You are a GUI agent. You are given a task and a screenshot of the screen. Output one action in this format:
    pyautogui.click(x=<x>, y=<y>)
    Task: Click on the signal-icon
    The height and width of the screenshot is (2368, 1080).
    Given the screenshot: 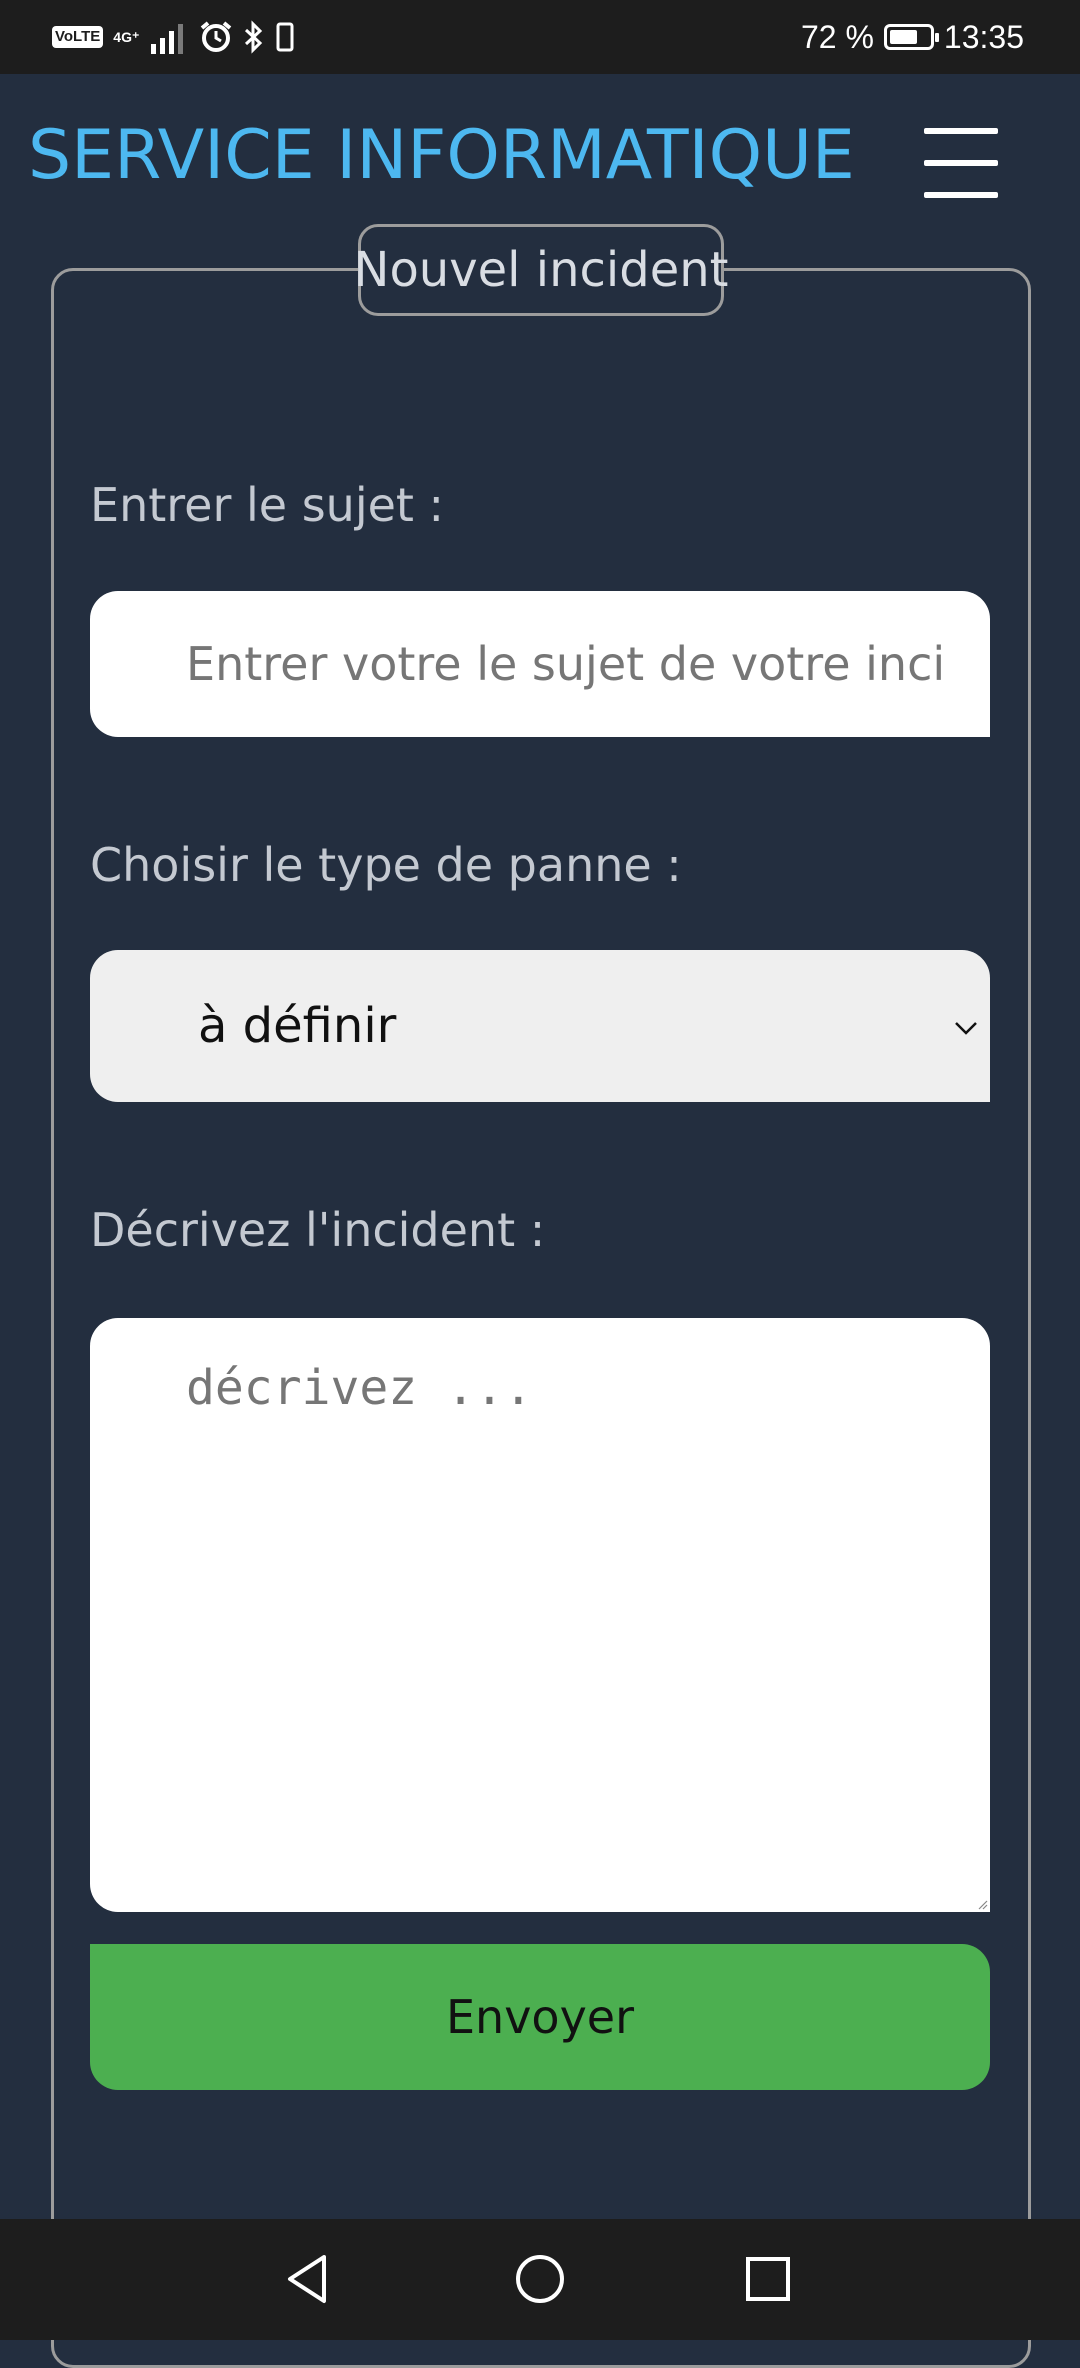 What is the action you would take?
    pyautogui.click(x=167, y=39)
    